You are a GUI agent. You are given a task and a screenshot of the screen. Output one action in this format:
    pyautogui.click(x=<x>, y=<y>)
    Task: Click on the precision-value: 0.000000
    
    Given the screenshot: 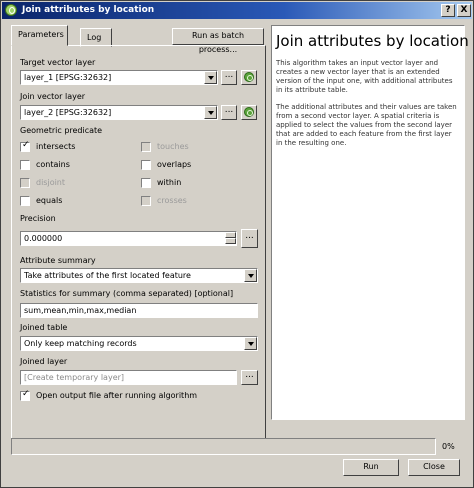 What is the action you would take?
    pyautogui.click(x=43, y=238)
    